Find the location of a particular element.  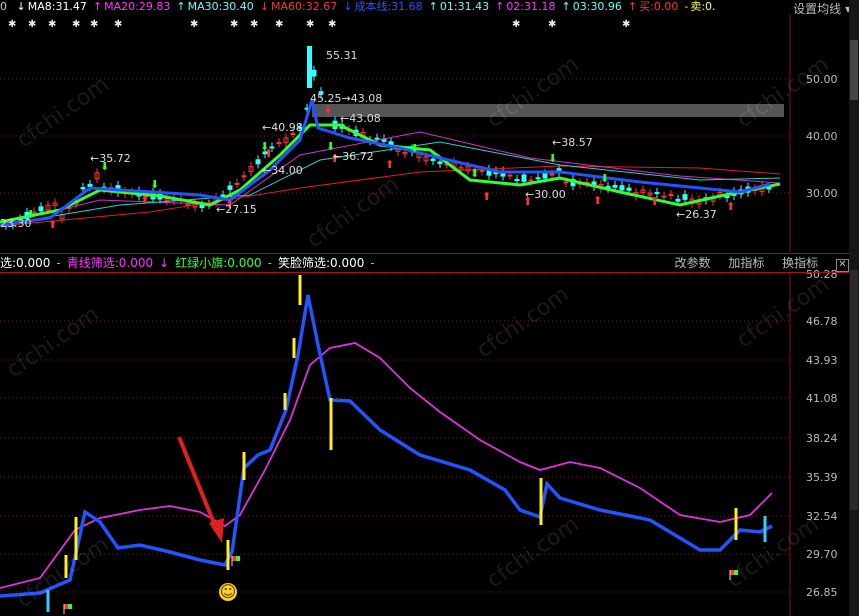

add-indicator-button: 加指标 is located at coordinates (746, 263).